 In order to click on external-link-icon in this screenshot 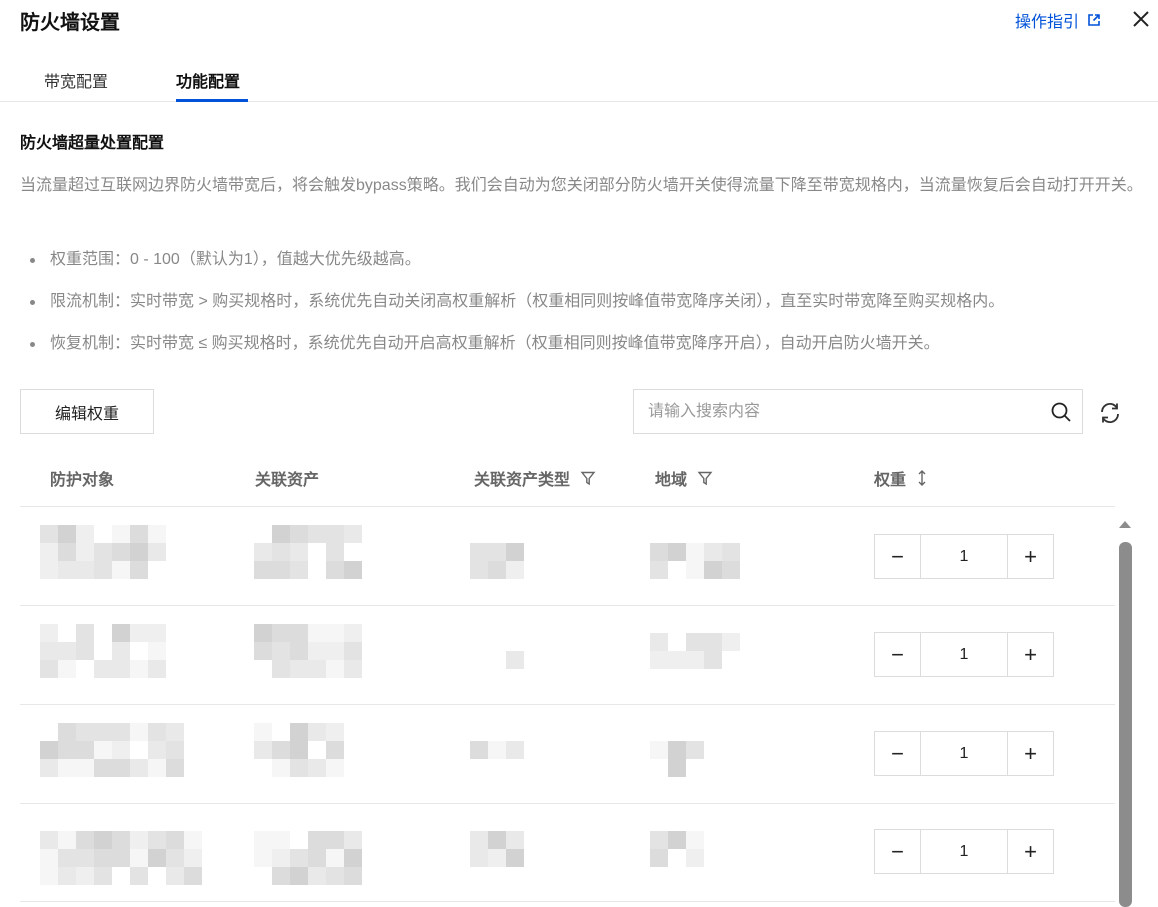, I will do `click(1094, 20)`.